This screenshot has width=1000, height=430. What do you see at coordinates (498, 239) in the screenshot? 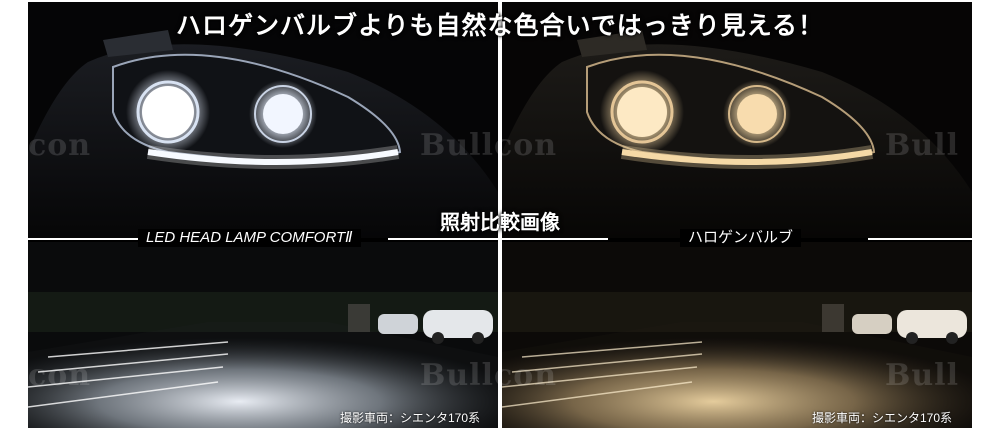
I see `divider-line-center` at bounding box center [498, 239].